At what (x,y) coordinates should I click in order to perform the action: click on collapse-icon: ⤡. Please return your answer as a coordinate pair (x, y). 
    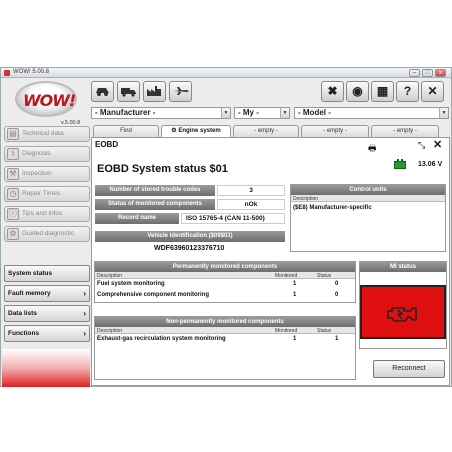
    Looking at the image, I should click on (421, 145).